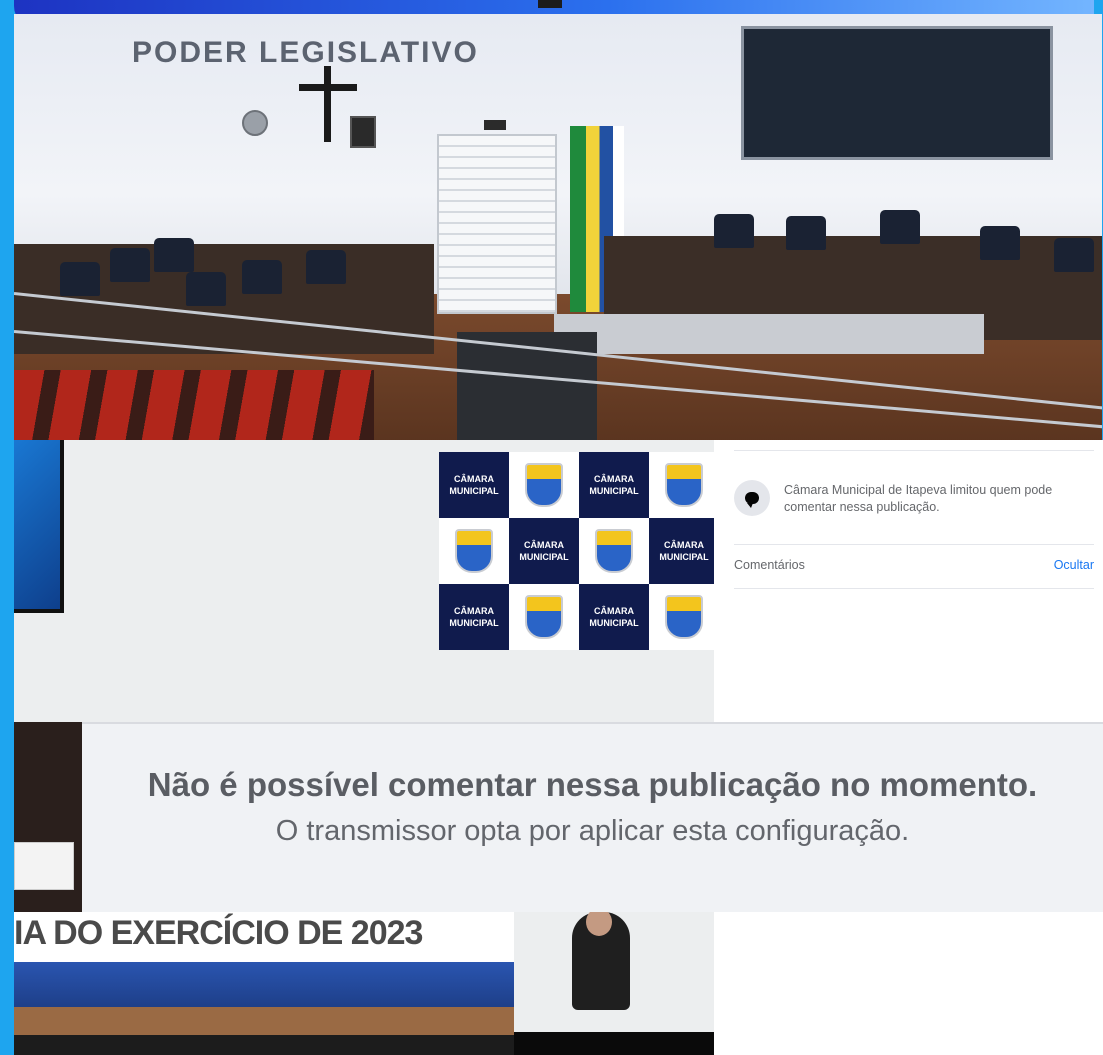 The image size is (1103, 1055). Describe the element at coordinates (550, 4) in the screenshot. I see `top-notch` at that location.